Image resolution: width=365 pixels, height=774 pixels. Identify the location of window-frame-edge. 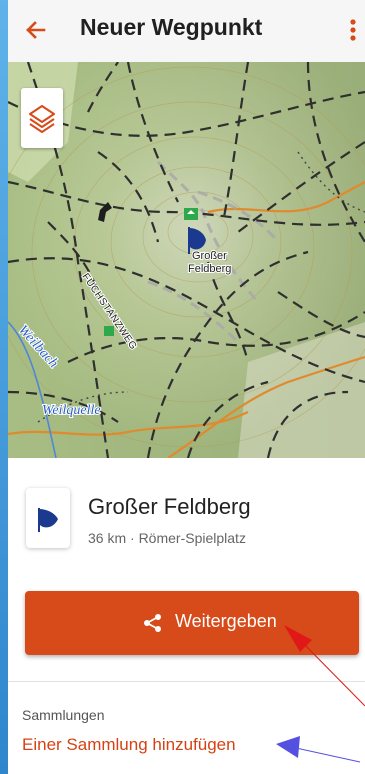
(4, 387).